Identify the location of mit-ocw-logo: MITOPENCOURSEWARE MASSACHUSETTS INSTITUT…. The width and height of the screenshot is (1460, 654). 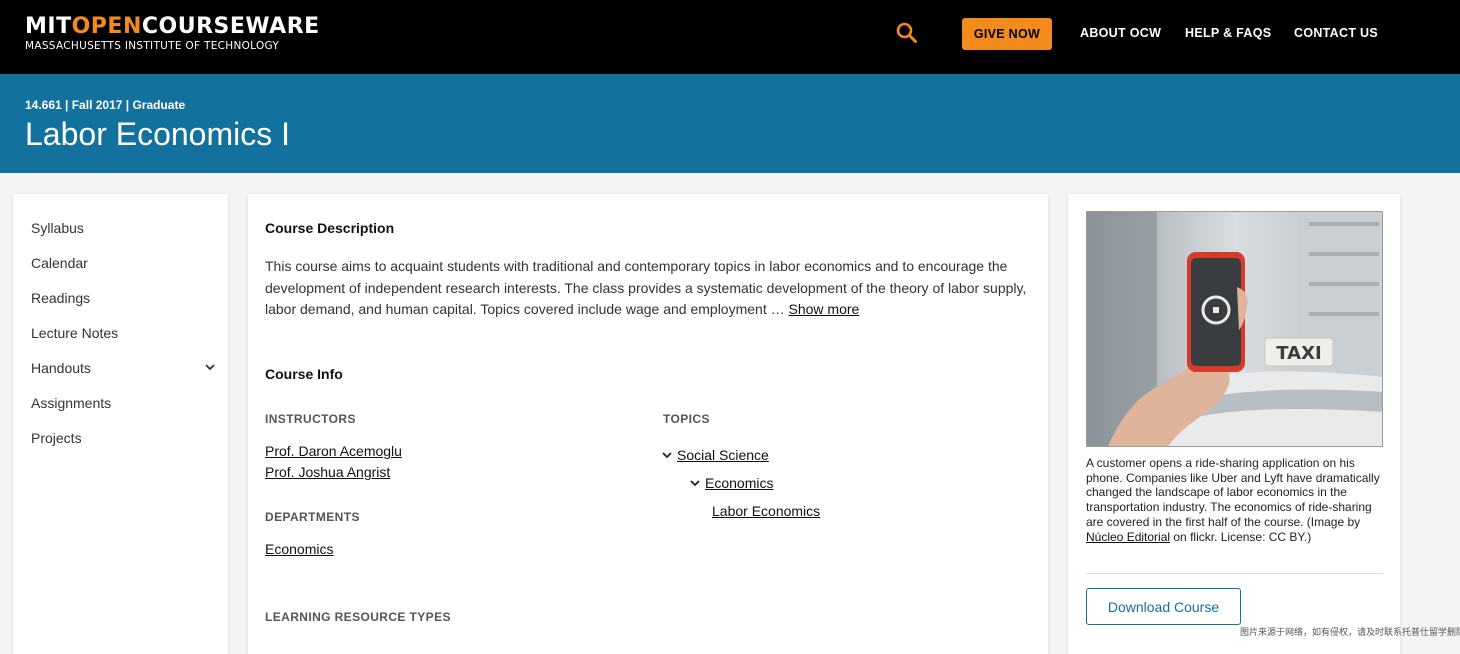
(172, 33).